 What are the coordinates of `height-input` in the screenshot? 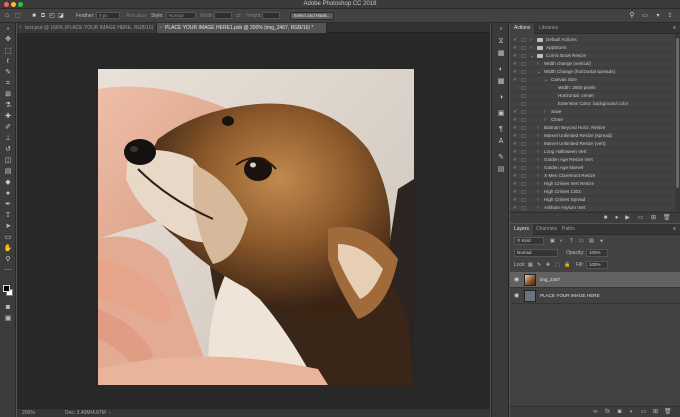 It's located at (271, 15).